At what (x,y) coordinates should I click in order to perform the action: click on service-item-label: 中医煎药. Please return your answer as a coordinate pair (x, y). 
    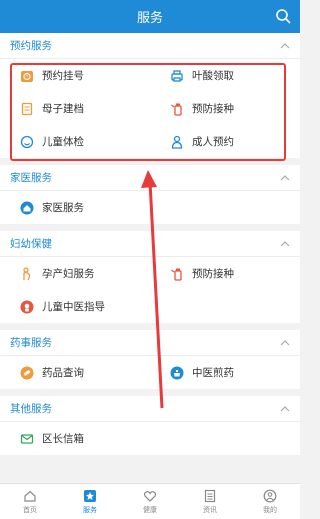
    Looking at the image, I should click on (213, 373).